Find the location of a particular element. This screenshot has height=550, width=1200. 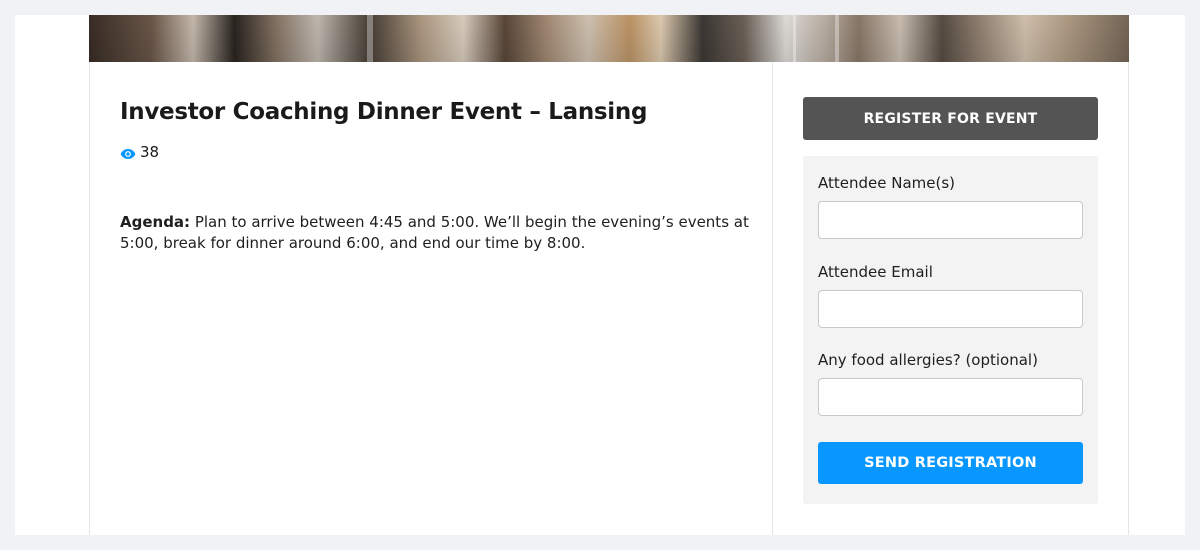

agenda-label: Agenda: is located at coordinates (155, 222).